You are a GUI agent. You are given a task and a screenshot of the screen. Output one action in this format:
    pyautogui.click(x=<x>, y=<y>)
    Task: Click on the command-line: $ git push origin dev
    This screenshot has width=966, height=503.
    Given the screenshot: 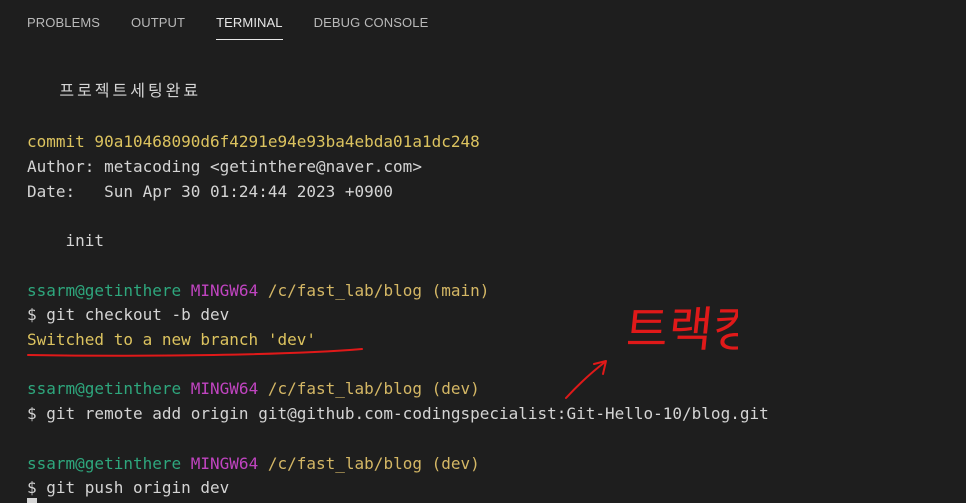 What is the action you would take?
    pyautogui.click(x=128, y=487)
    